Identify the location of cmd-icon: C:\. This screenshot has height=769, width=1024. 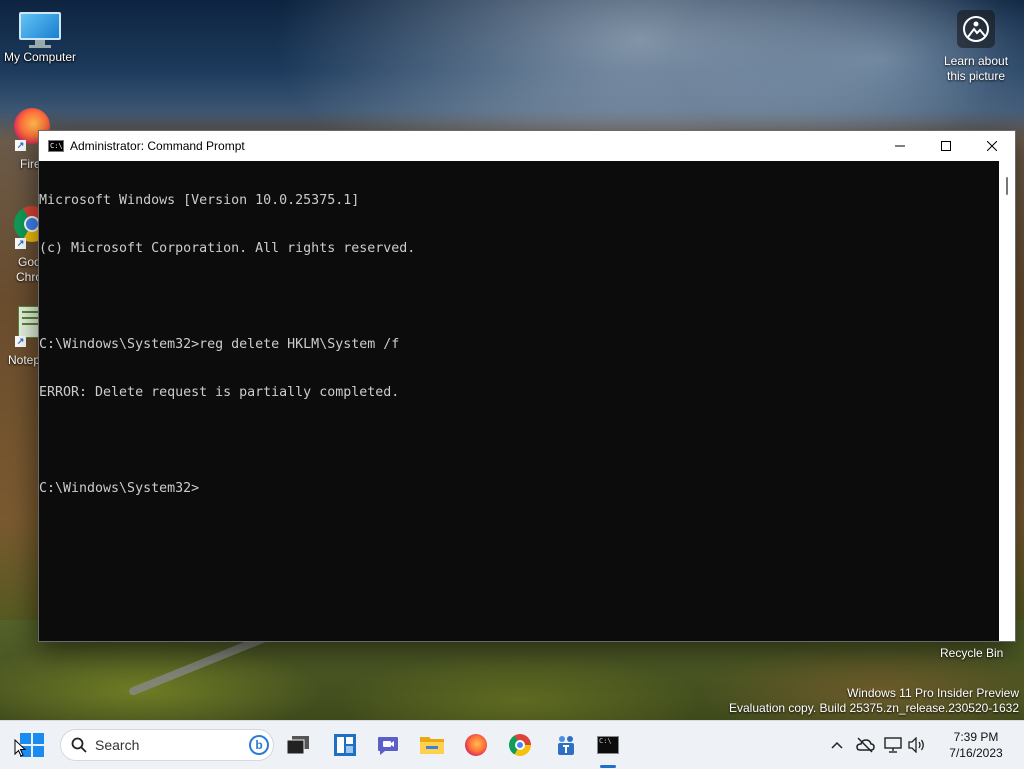
(608, 745).